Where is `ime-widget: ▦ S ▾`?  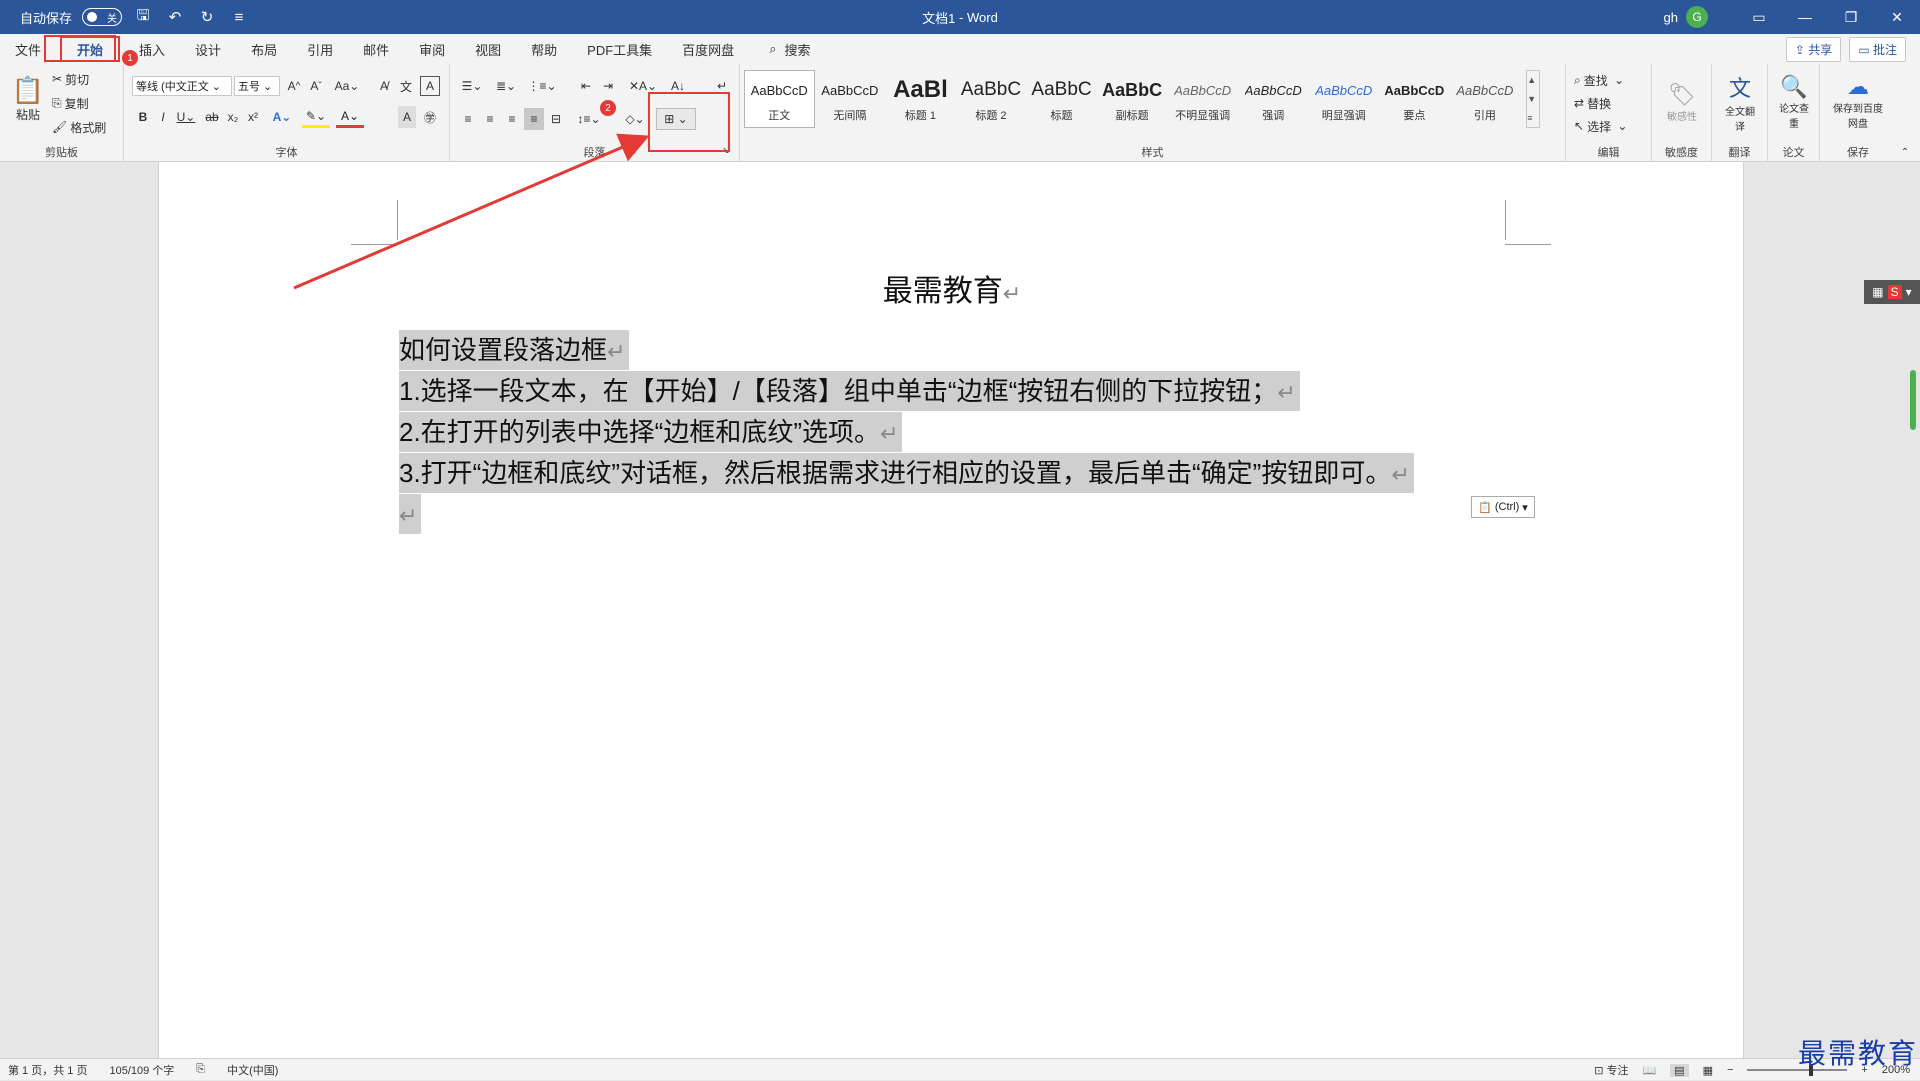
ime-widget: ▦ S ▾ is located at coordinates (1892, 292).